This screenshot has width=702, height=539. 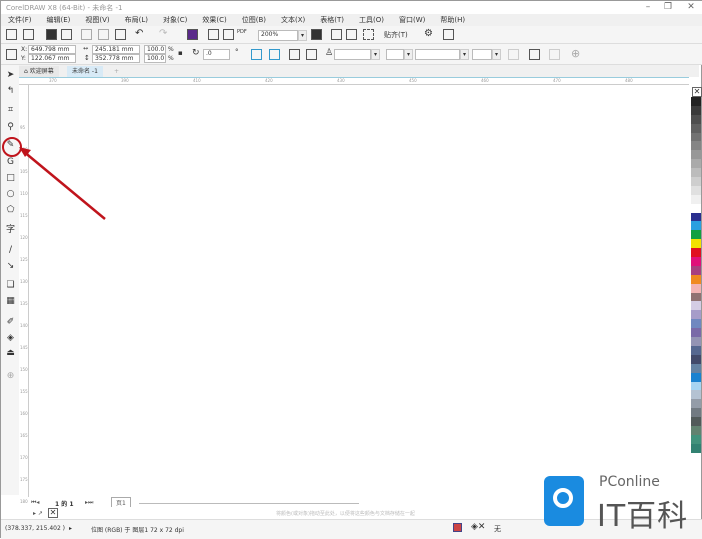 I want to click on width-field: 245.181 mm, so click(x=116, y=49).